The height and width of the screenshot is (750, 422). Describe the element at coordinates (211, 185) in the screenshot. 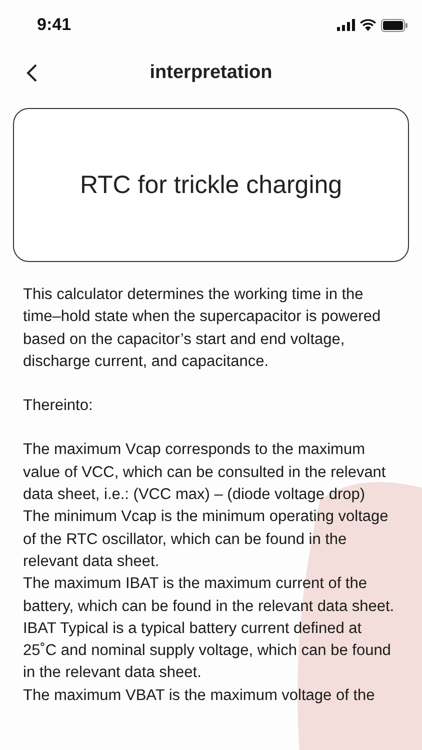

I see `card-title: RTC for trickle charging` at that location.